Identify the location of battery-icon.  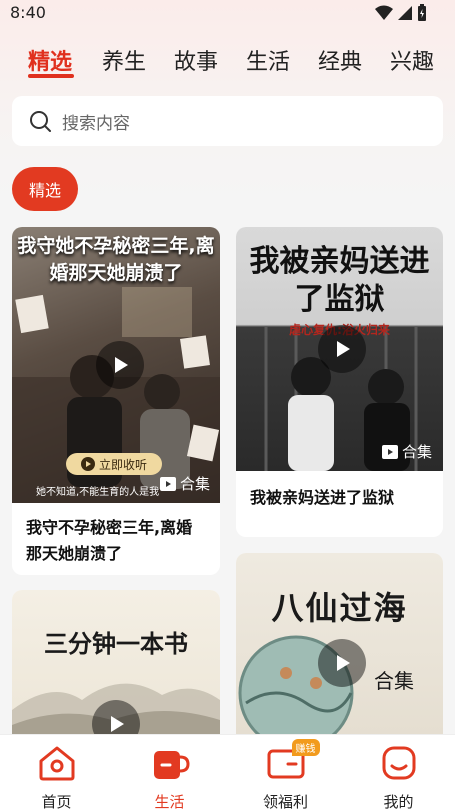
(422, 12).